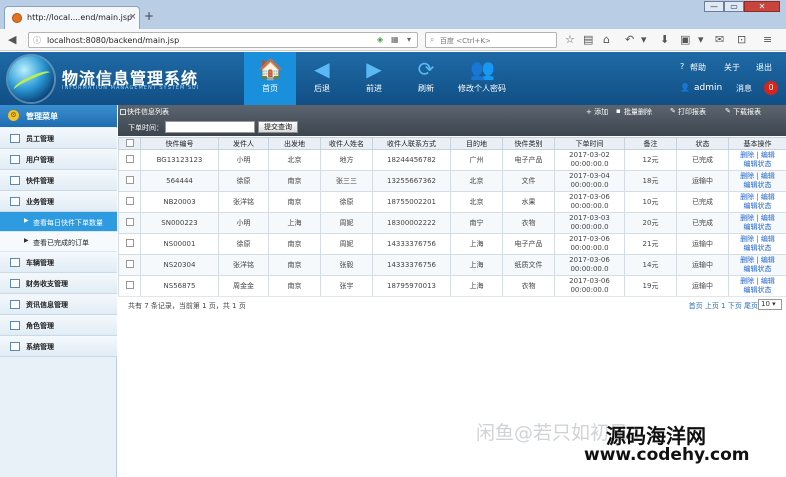 The height and width of the screenshot is (477, 786). I want to click on sidebar-item-vehicles: 车辆管理, so click(58, 262).